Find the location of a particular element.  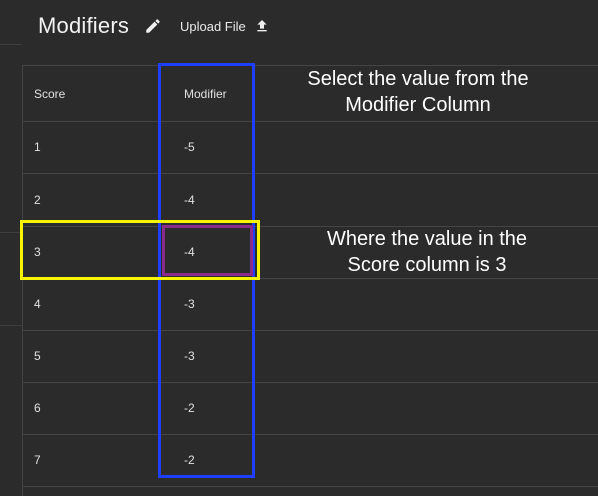

column-header-score: Score is located at coordinates (49, 93).